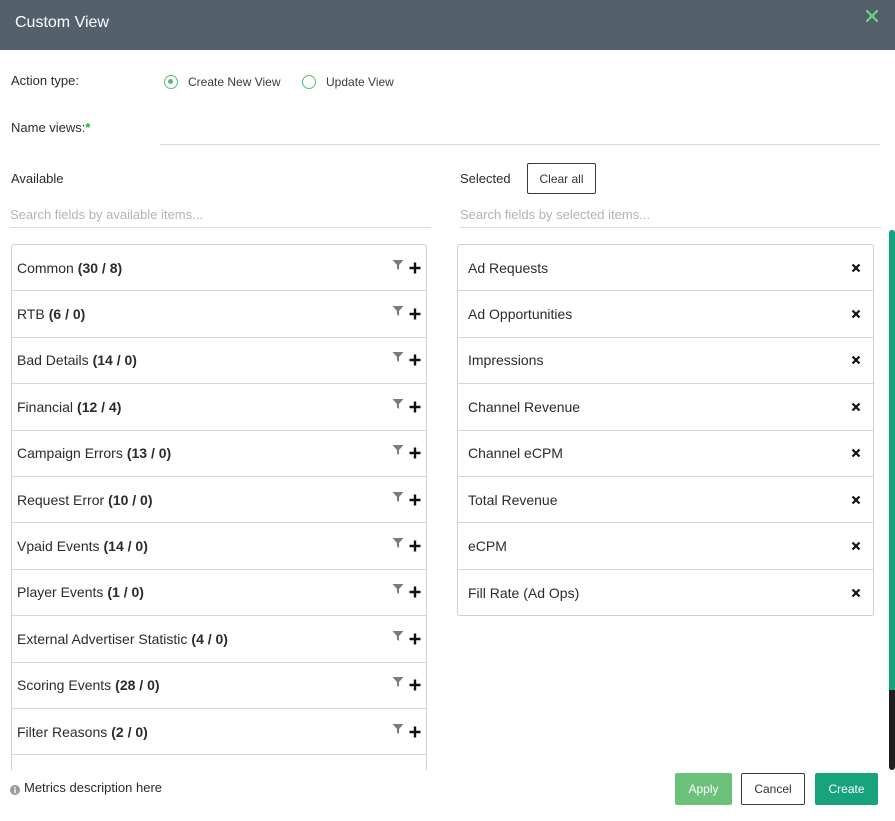 This screenshot has width=895, height=821. I want to click on selected-search-input, so click(670, 214).